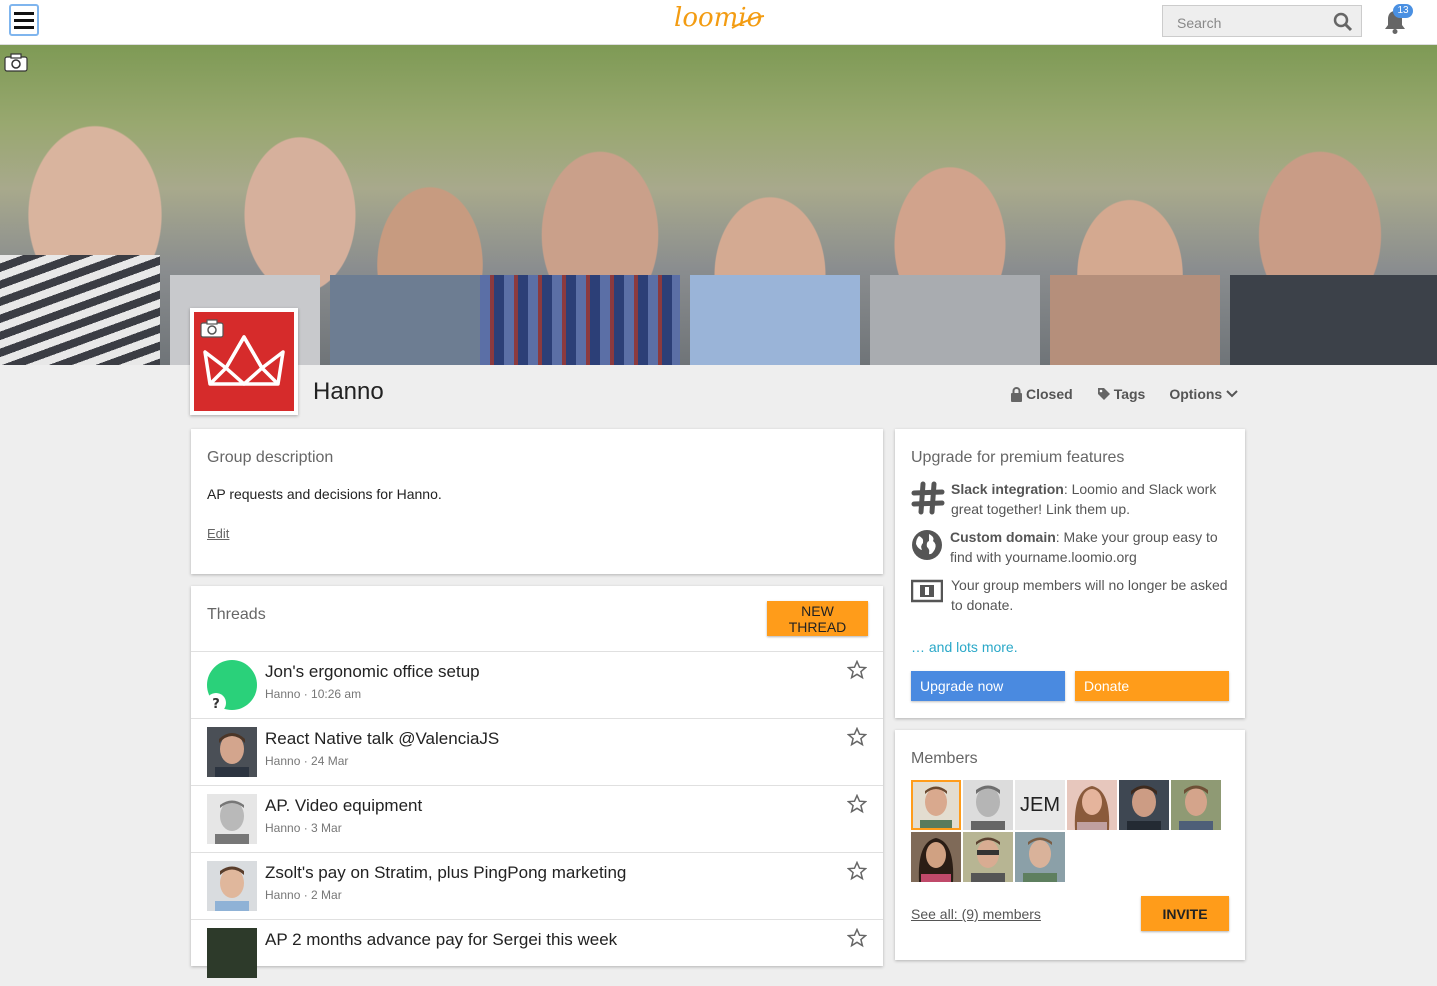  Describe the element at coordinates (232, 685) in the screenshot. I see `thread-avatar: ?` at that location.